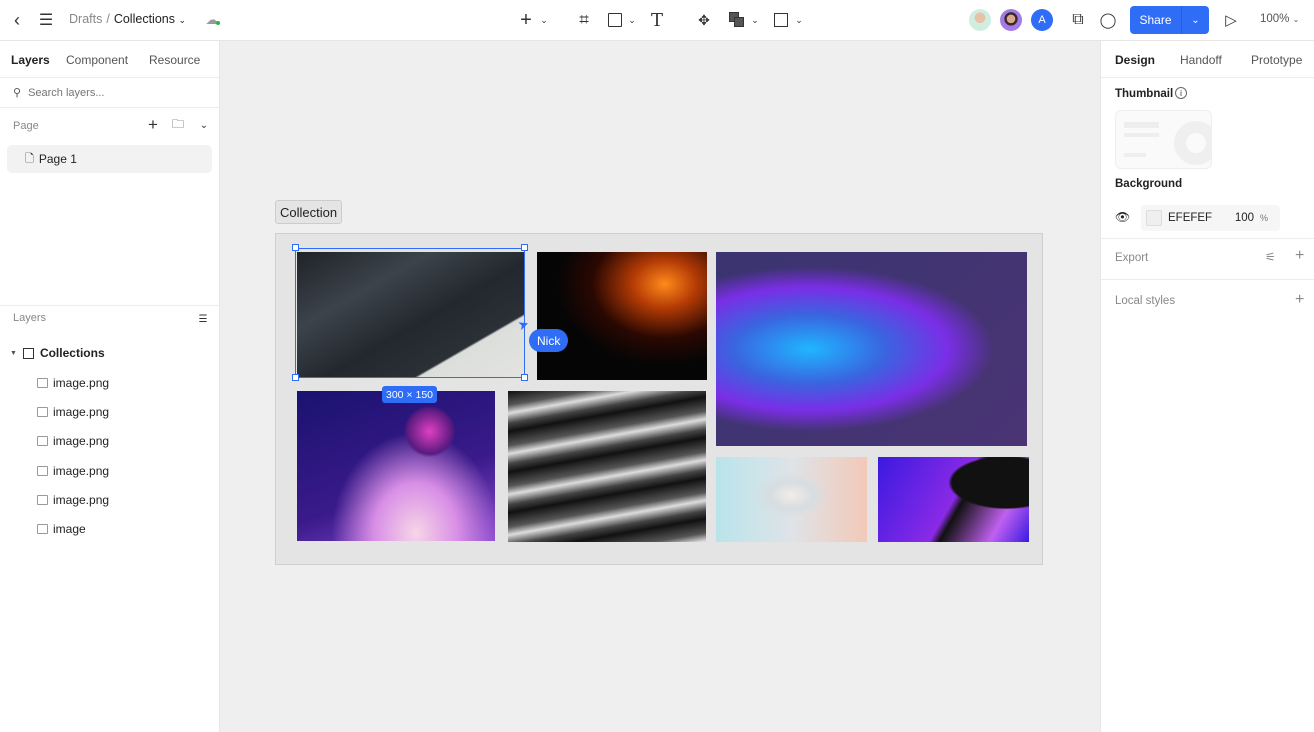  I want to click on settings-sliders-icon: ⚟, so click(1270, 257).